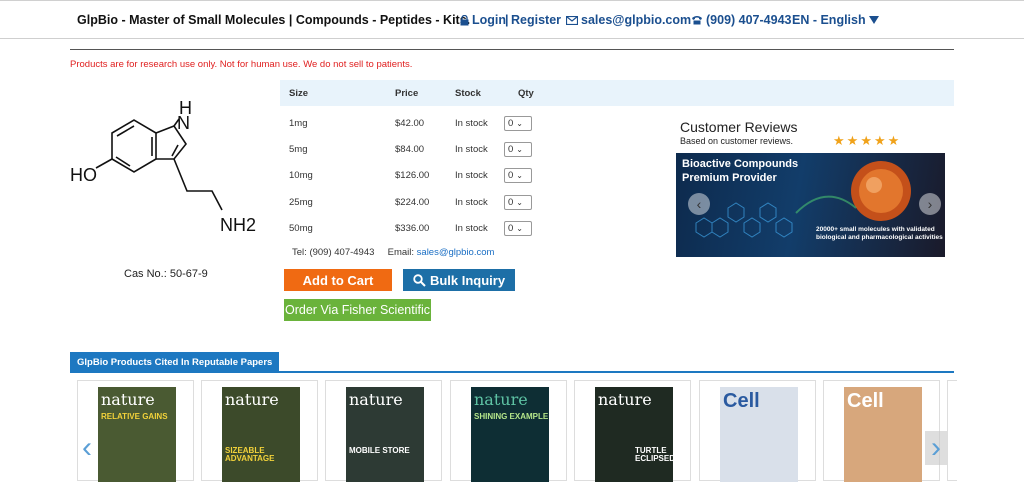 The image size is (1024, 482). I want to click on chevron-down-icon, so click(873, 20).